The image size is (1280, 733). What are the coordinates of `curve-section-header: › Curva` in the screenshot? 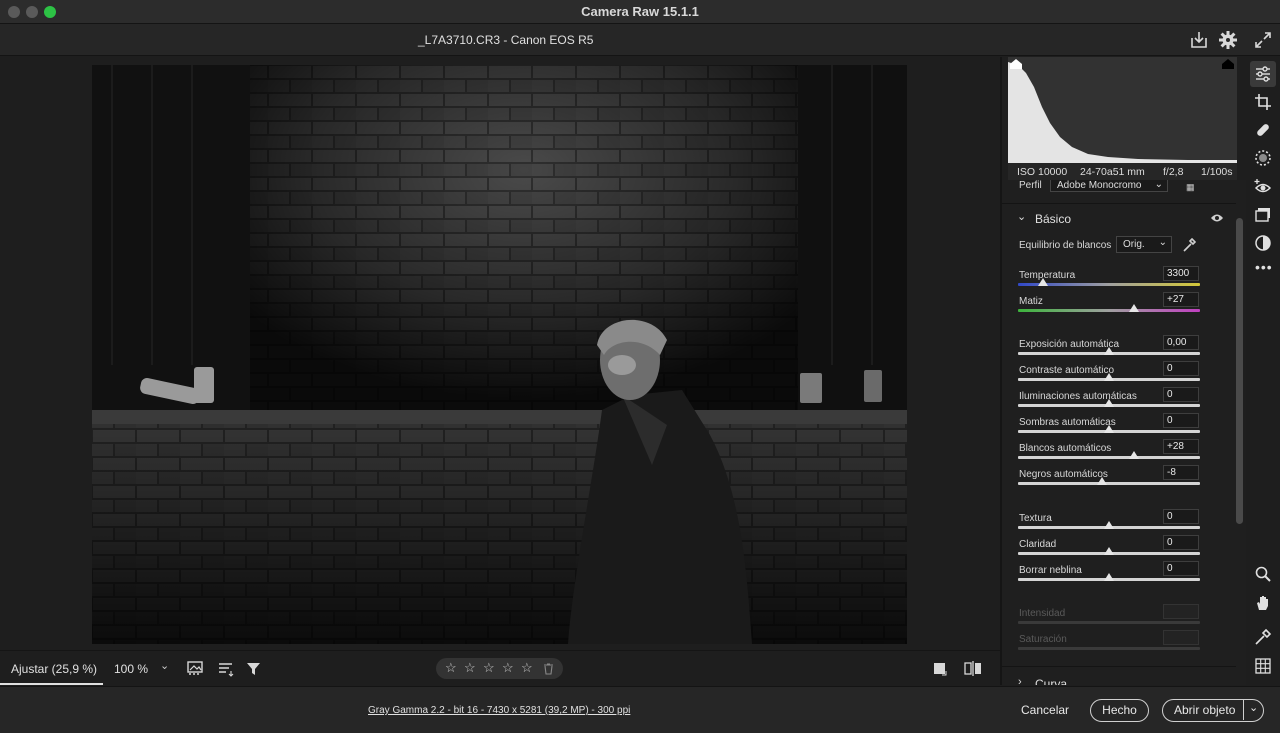 It's located at (1119, 679).